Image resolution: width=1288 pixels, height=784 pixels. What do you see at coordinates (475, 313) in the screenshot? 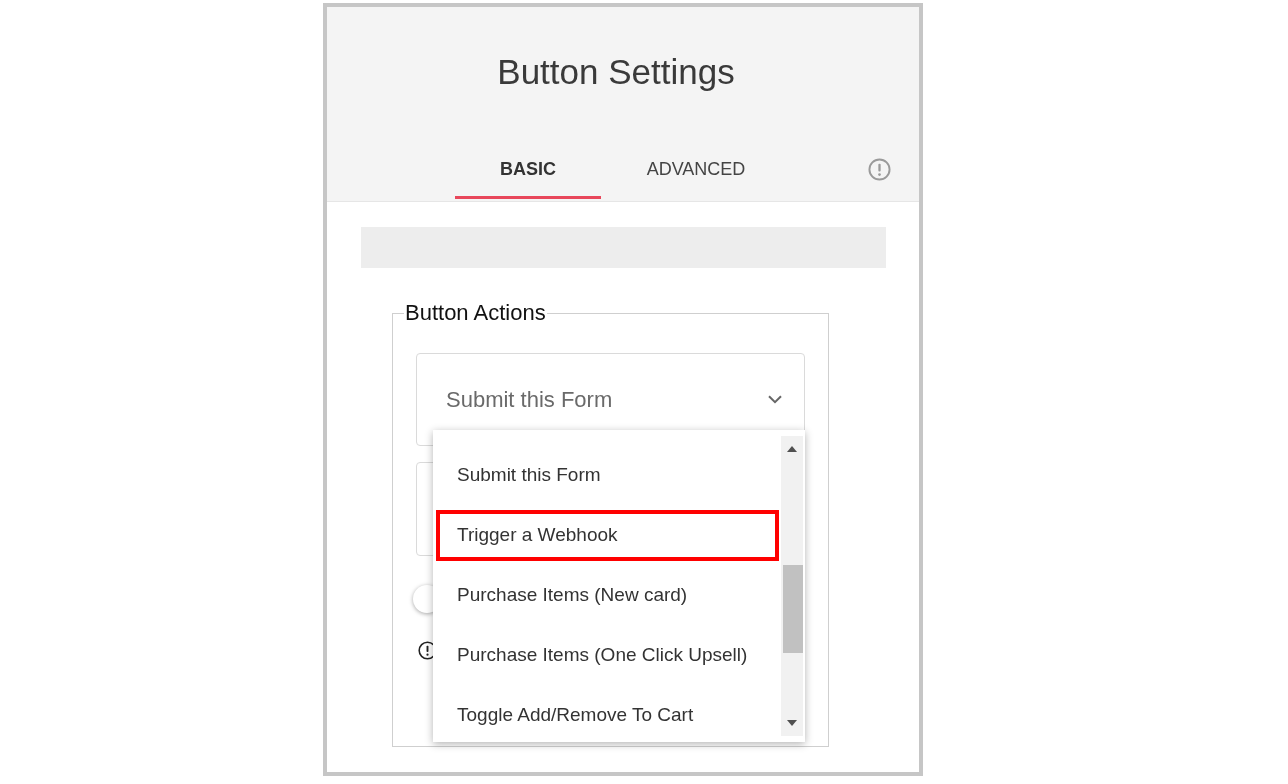
I see `group-legend: Button Actions` at bounding box center [475, 313].